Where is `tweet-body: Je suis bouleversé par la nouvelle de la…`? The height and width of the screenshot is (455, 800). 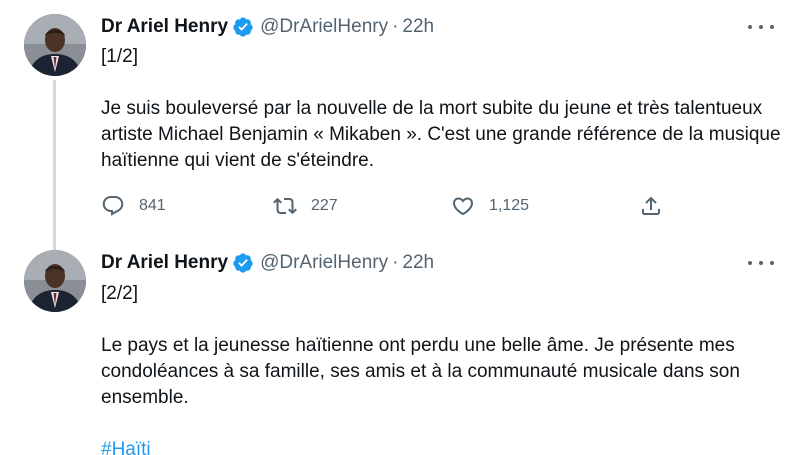
tweet-body: Je suis bouleversé par la nouvelle de la… is located at coordinates (441, 134).